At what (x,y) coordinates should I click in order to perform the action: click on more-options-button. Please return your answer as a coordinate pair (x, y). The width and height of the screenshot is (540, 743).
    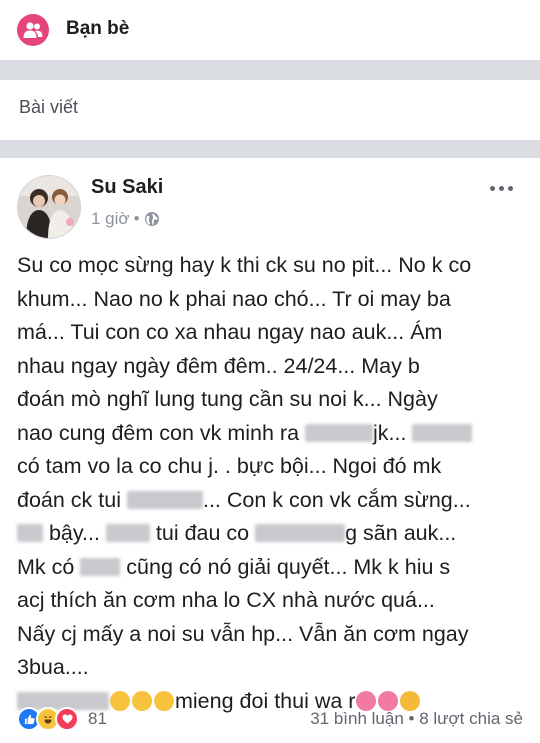
    Looking at the image, I should click on (501, 188).